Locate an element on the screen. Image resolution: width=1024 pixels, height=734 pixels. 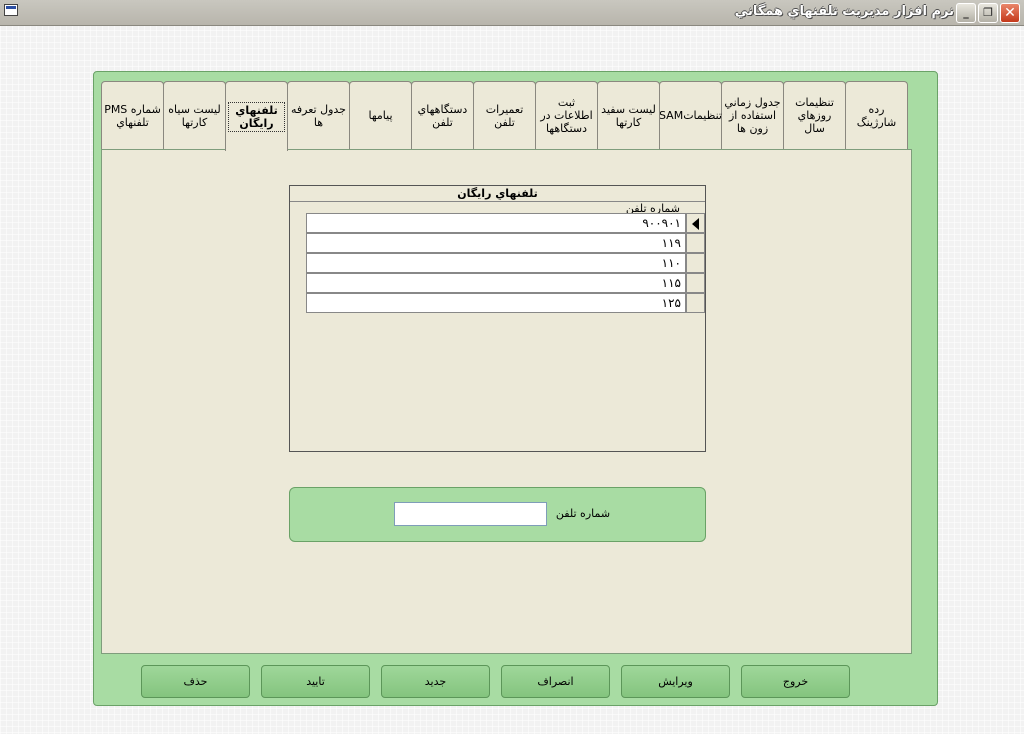
table-row: ۹۰۰۹۰۱ is located at coordinates (496, 223).